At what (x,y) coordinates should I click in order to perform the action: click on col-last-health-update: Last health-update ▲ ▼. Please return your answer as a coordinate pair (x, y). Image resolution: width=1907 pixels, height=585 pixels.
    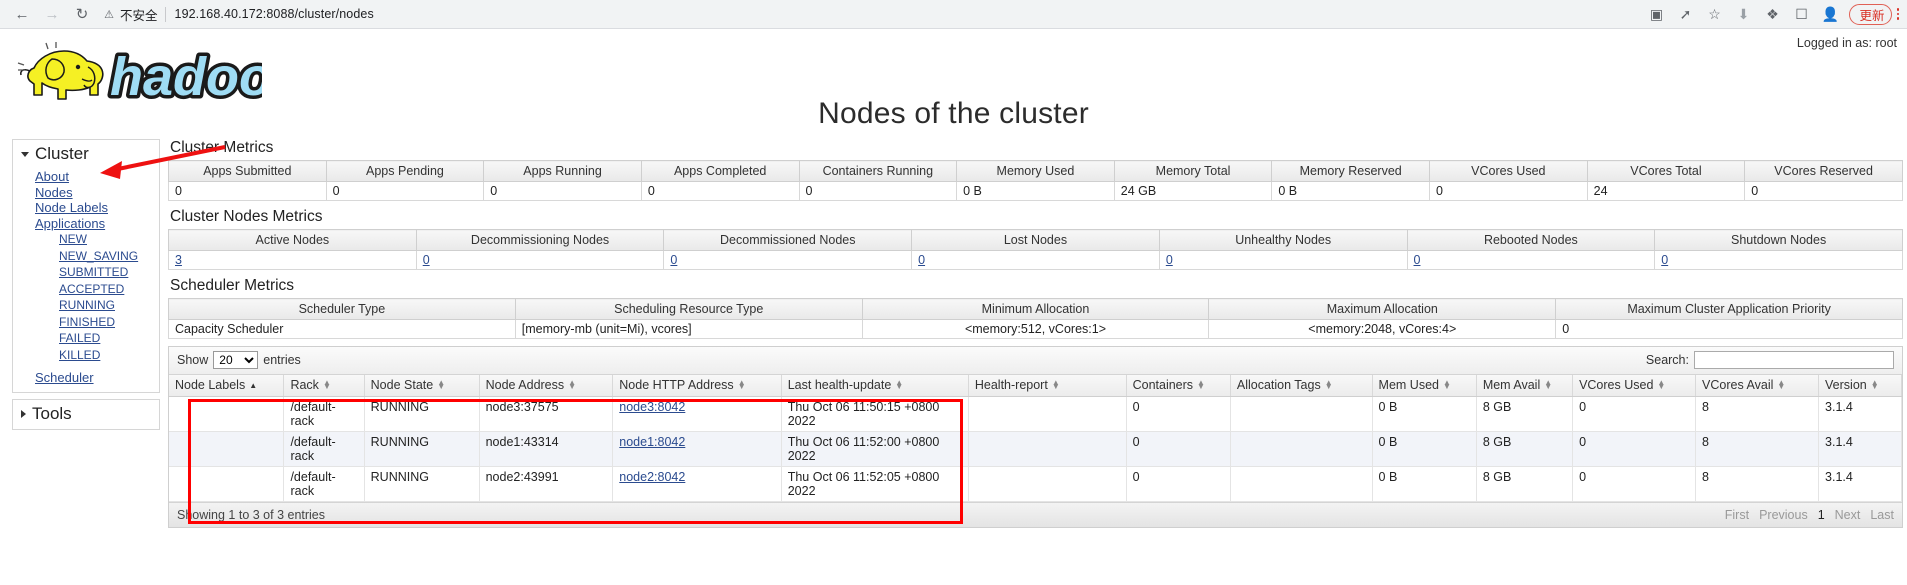
    Looking at the image, I should click on (875, 386).